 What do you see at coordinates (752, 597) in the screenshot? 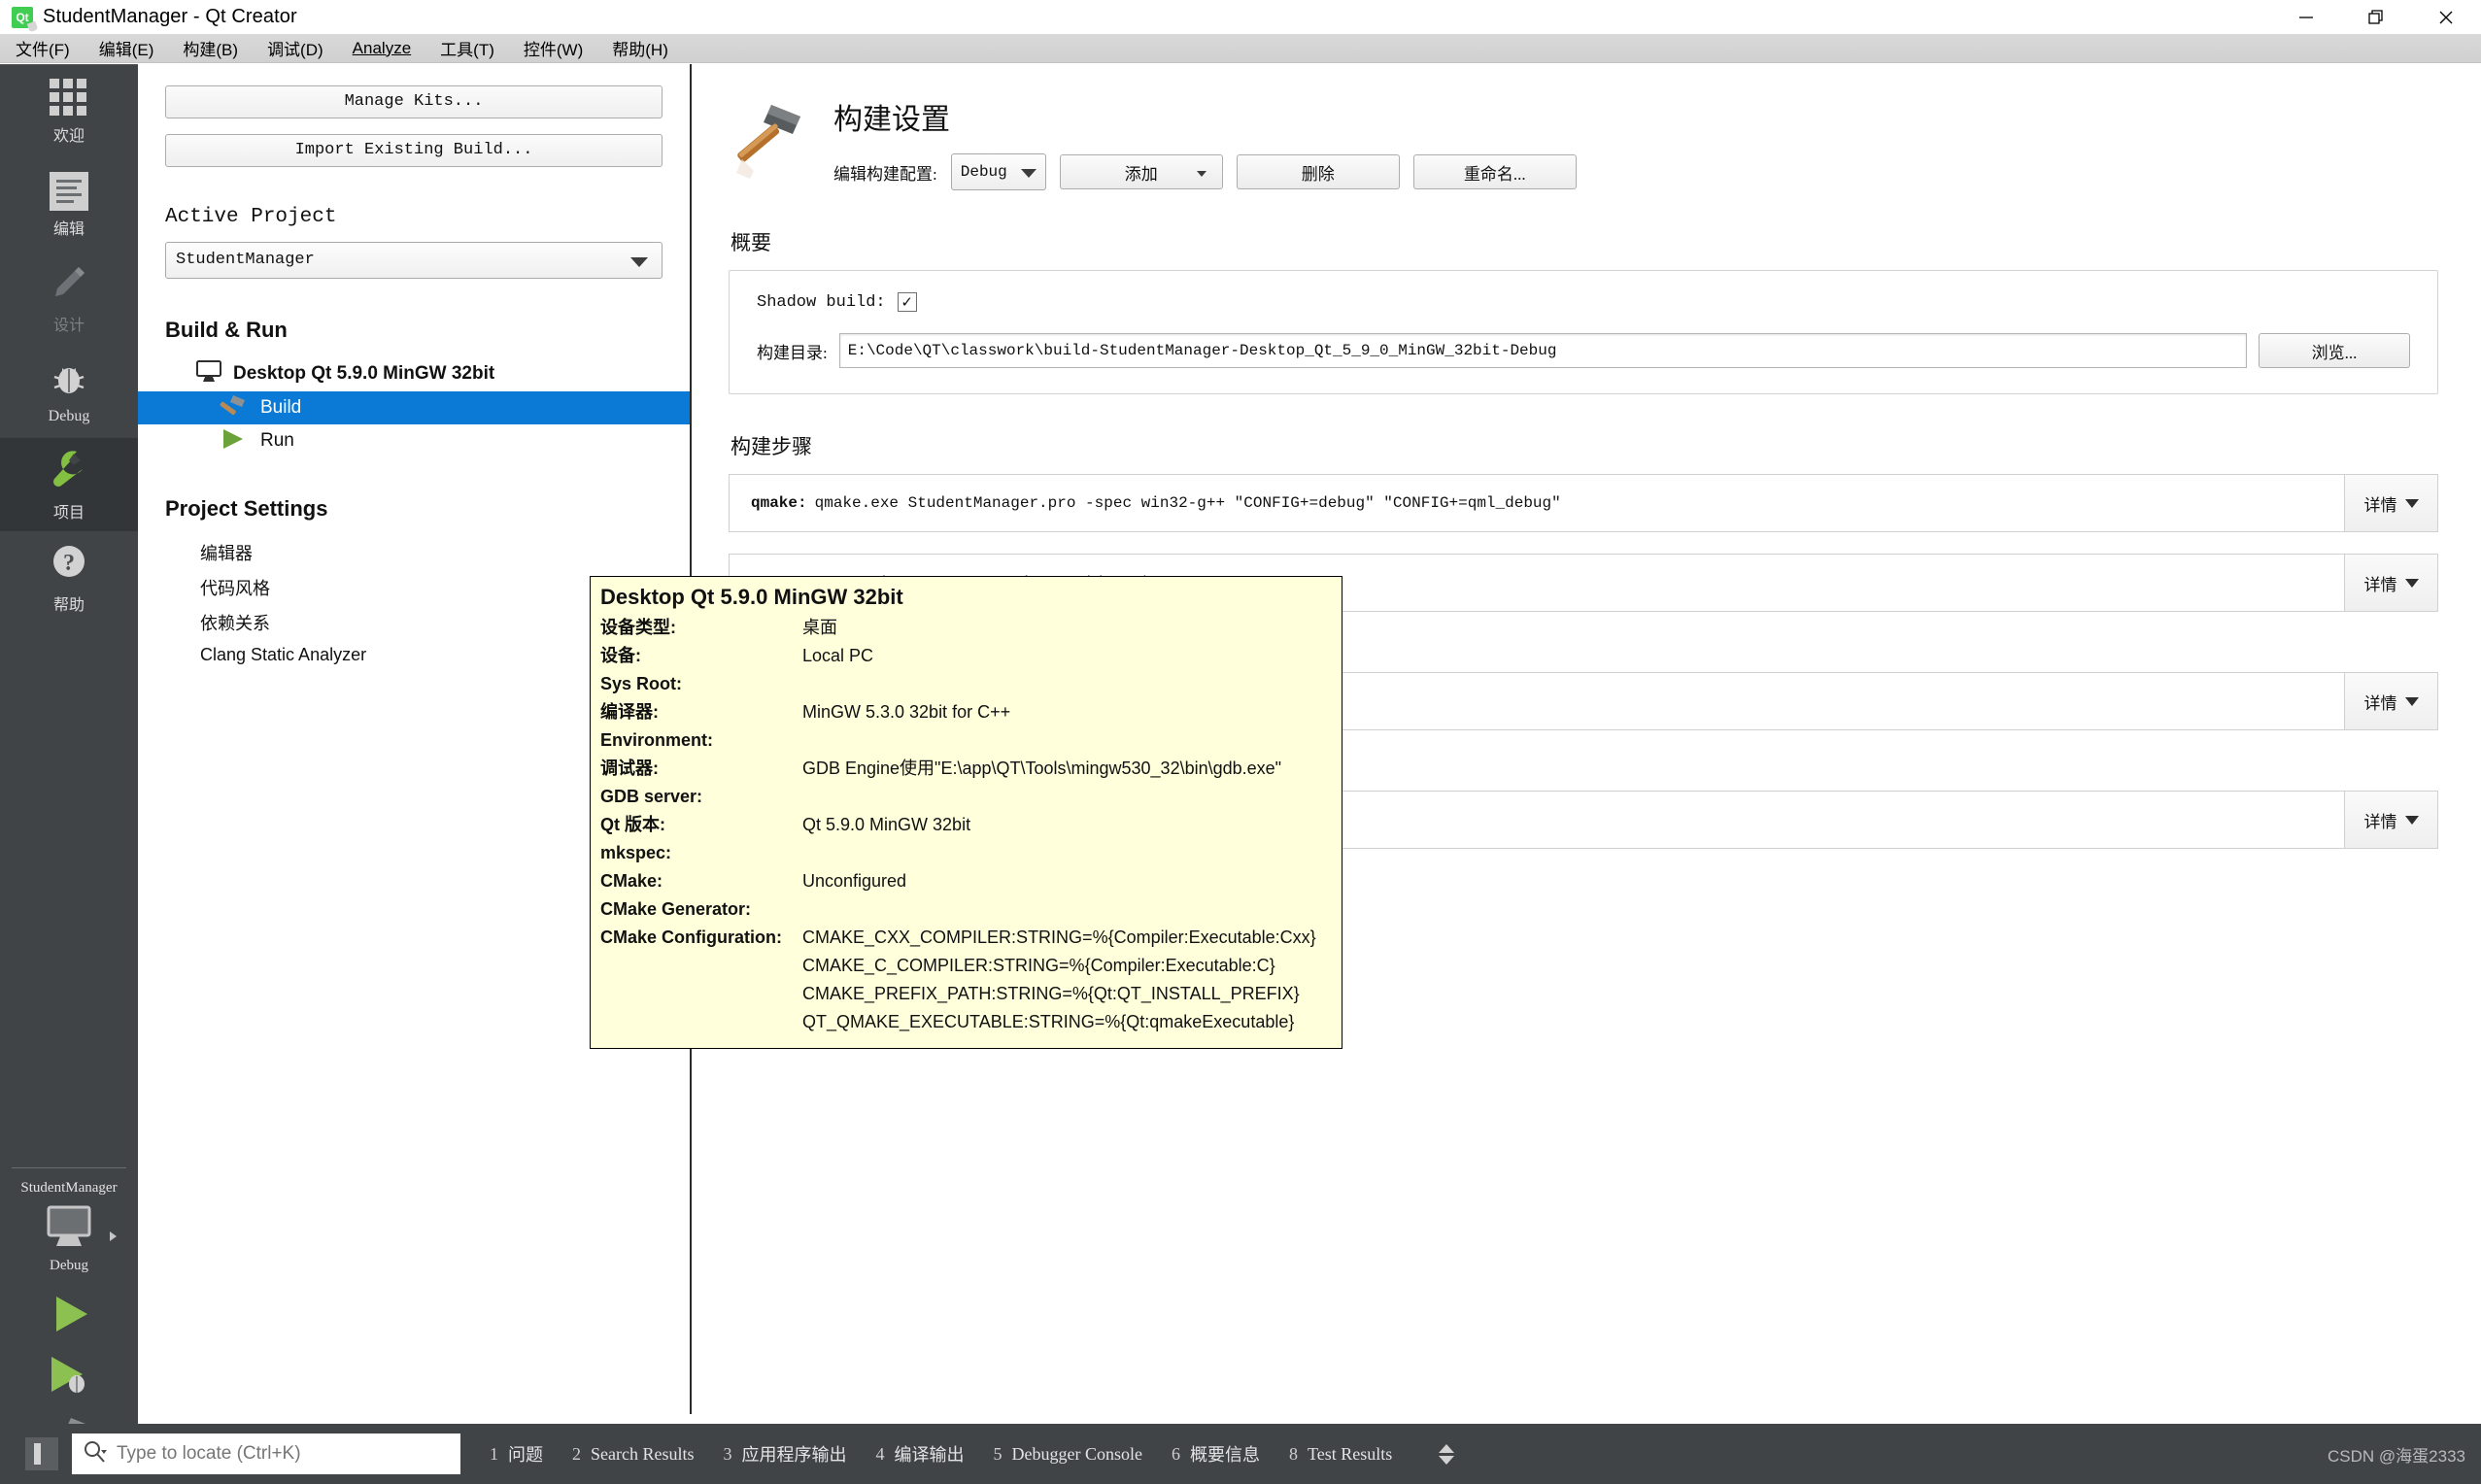
I see `tooltip-title: Desktop Qt 5.9.0 MinGW 32bit` at bounding box center [752, 597].